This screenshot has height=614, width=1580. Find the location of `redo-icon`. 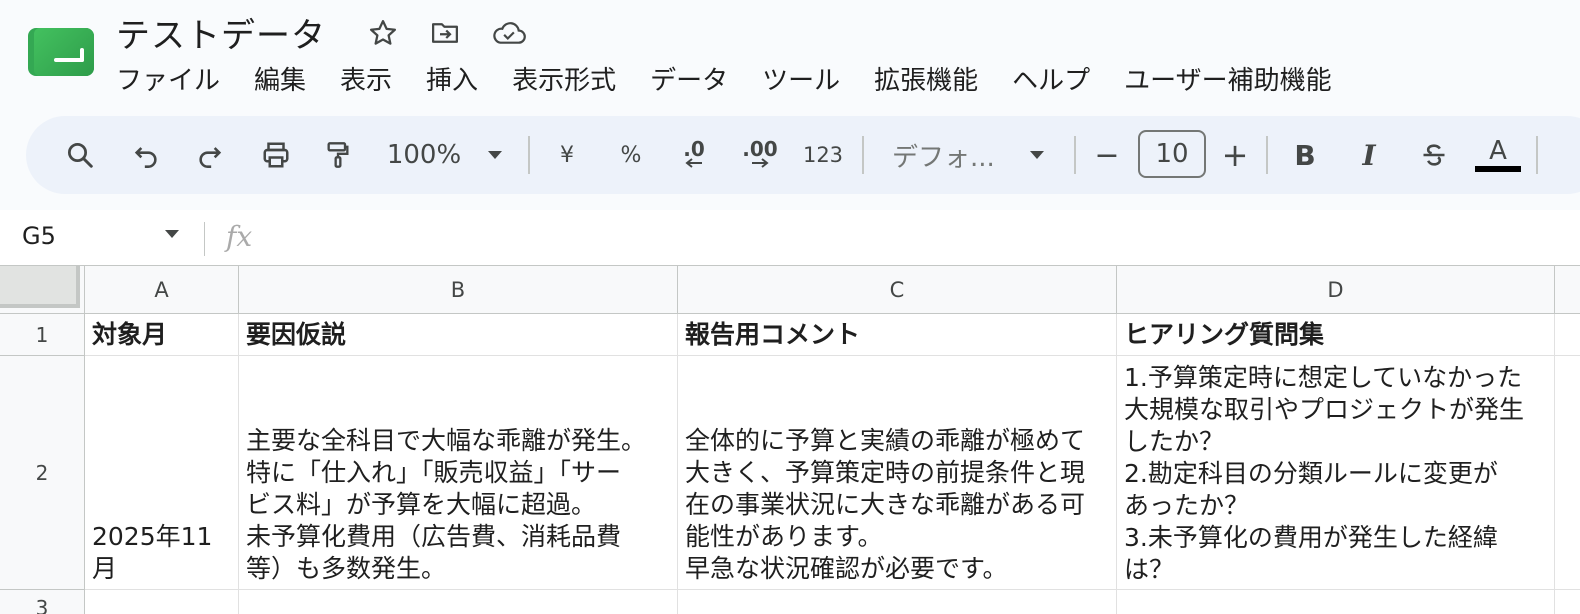

redo-icon is located at coordinates (210, 155).